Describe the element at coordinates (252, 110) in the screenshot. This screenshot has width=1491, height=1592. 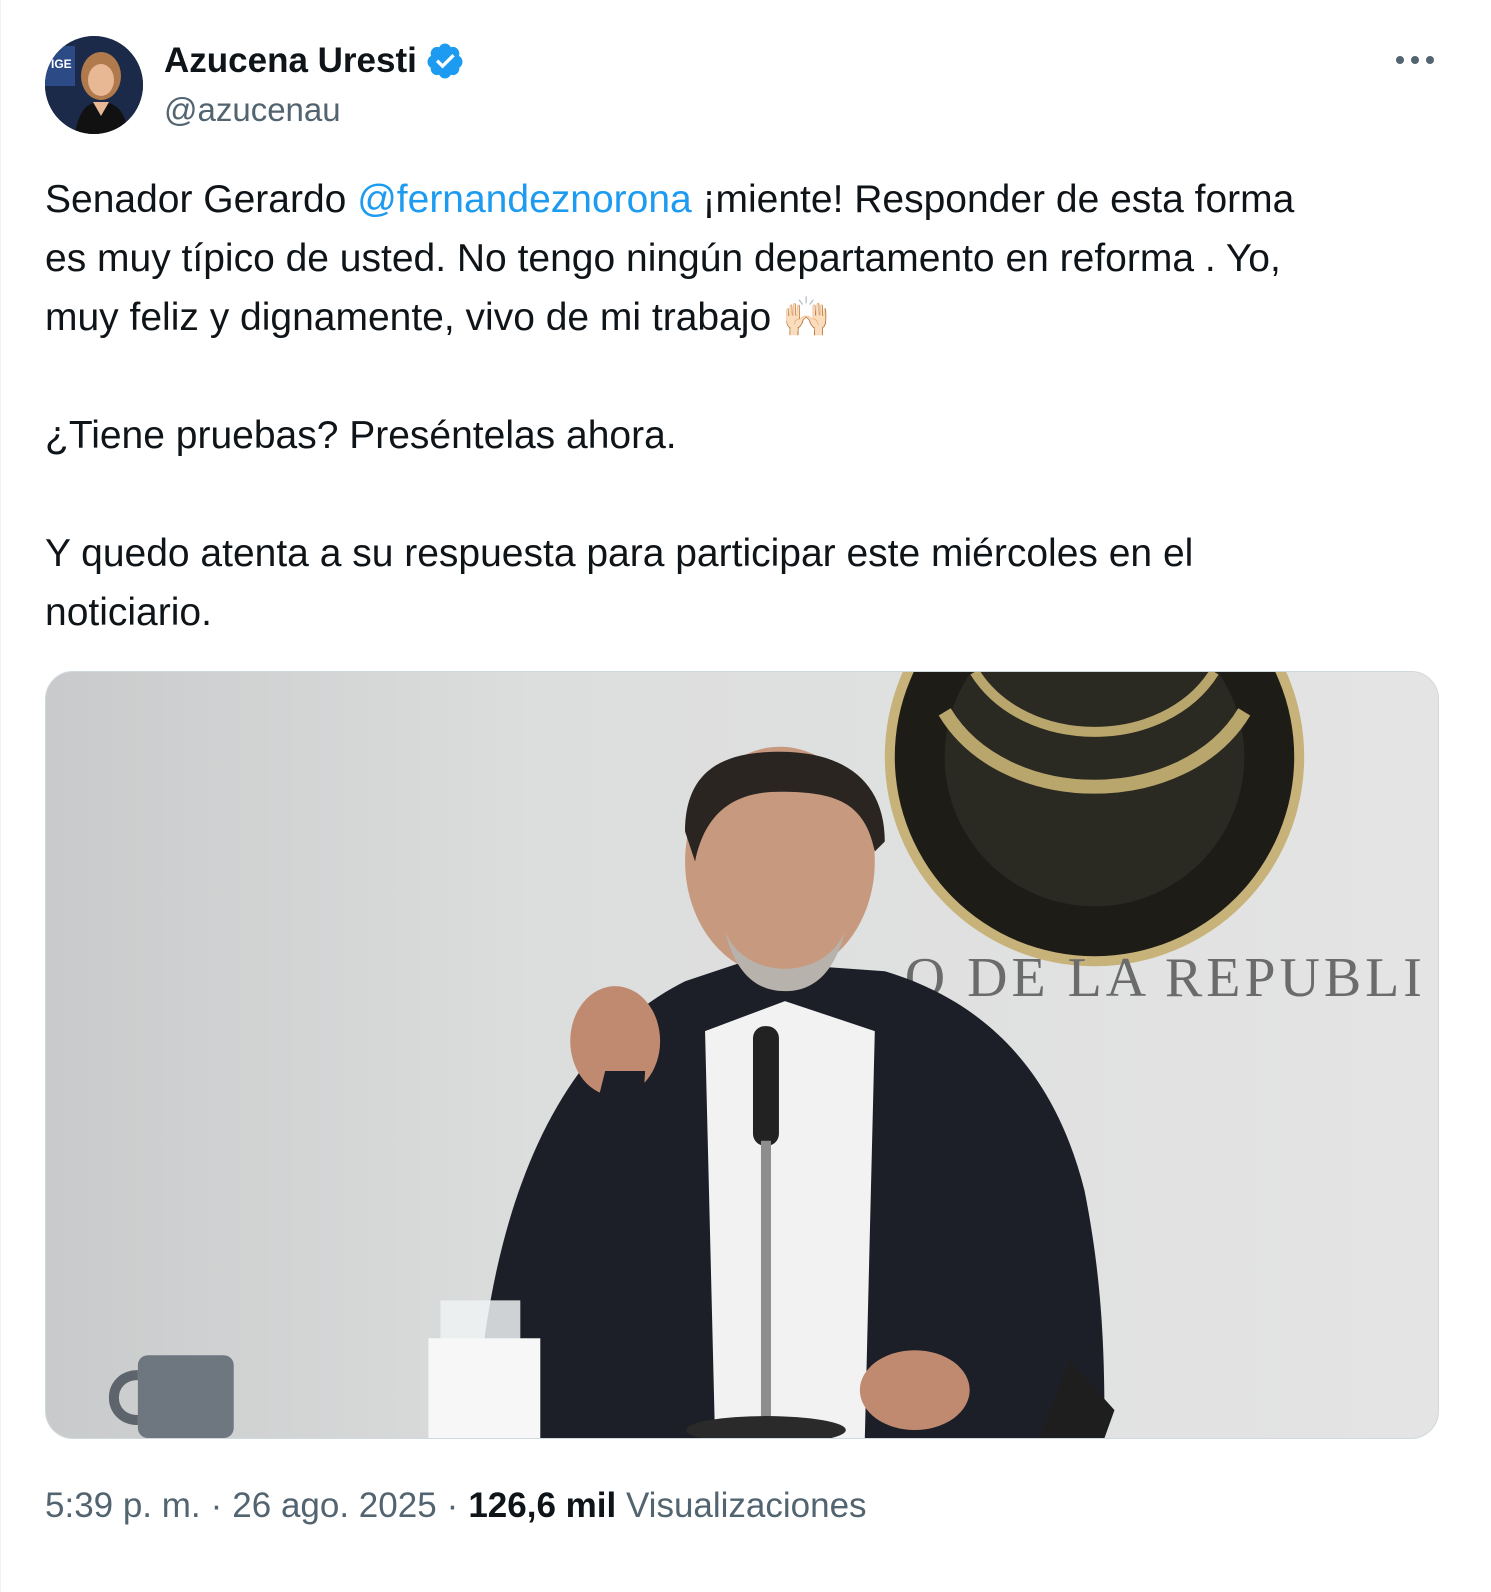
I see `author-handle: @azucenau` at that location.